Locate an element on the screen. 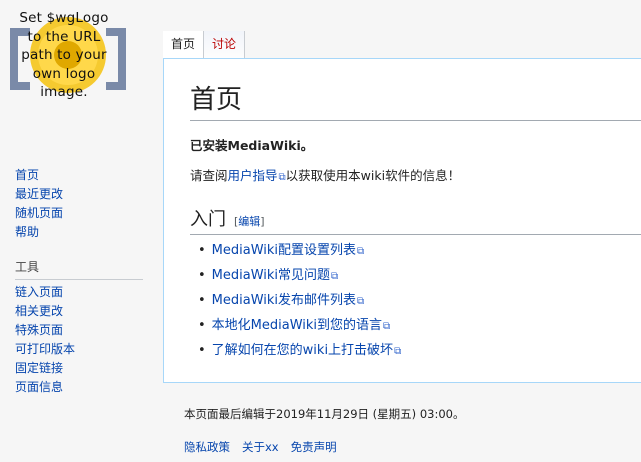 The height and width of the screenshot is (462, 641). sidebar-item-random-page: 随机页面 is located at coordinates (39, 213).